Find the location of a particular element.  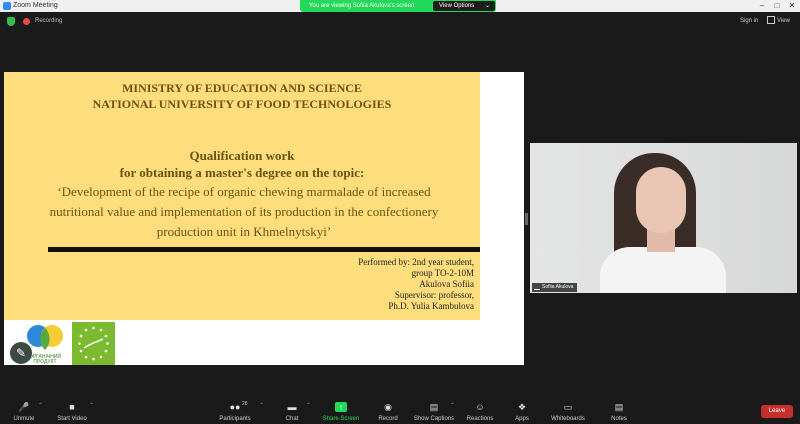

qual-line1: Qualification work is located at coordinates (242, 155).